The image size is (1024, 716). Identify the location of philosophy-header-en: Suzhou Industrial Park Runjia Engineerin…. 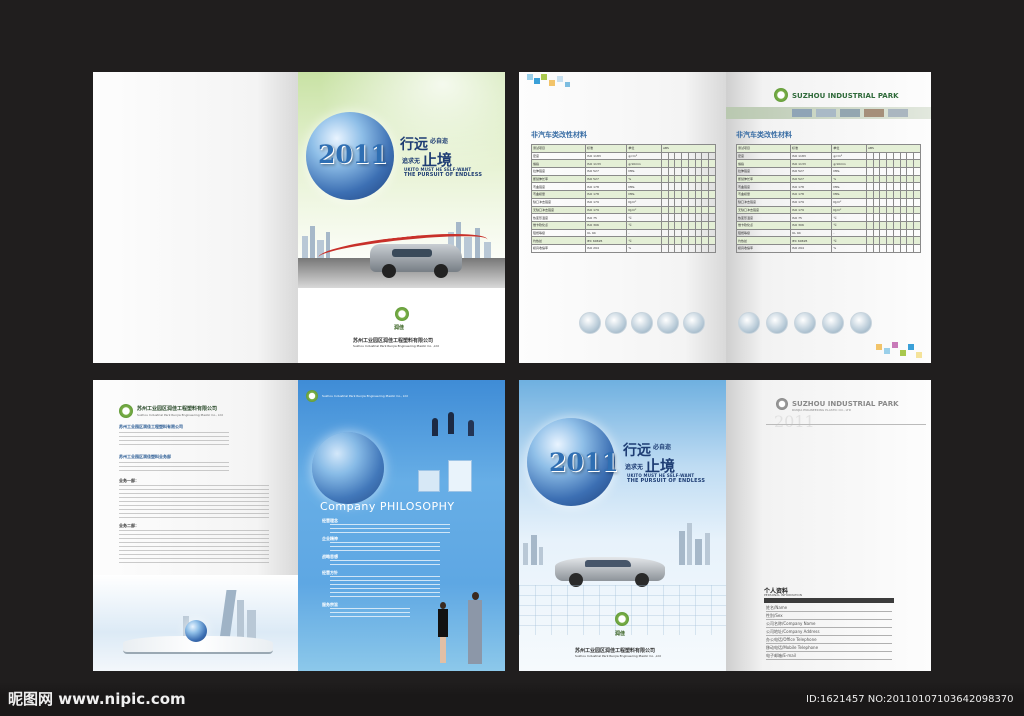
(365, 396).